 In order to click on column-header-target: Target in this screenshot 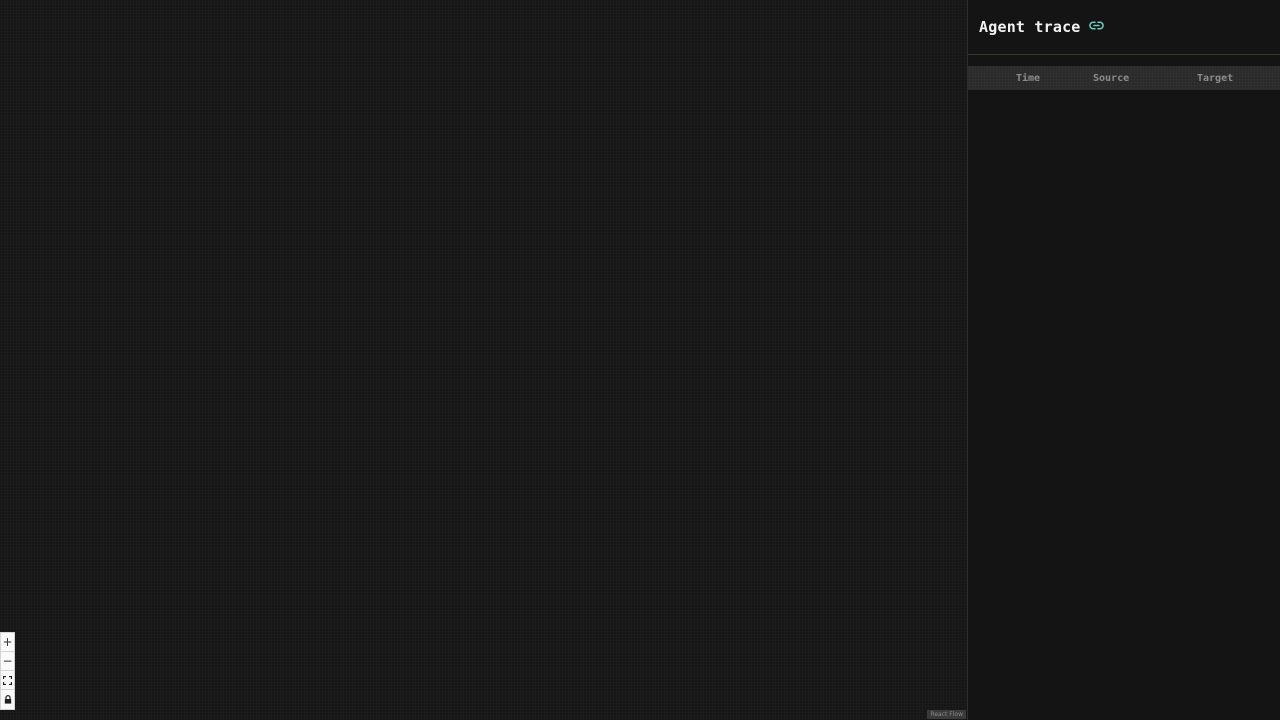, I will do `click(1215, 78)`.